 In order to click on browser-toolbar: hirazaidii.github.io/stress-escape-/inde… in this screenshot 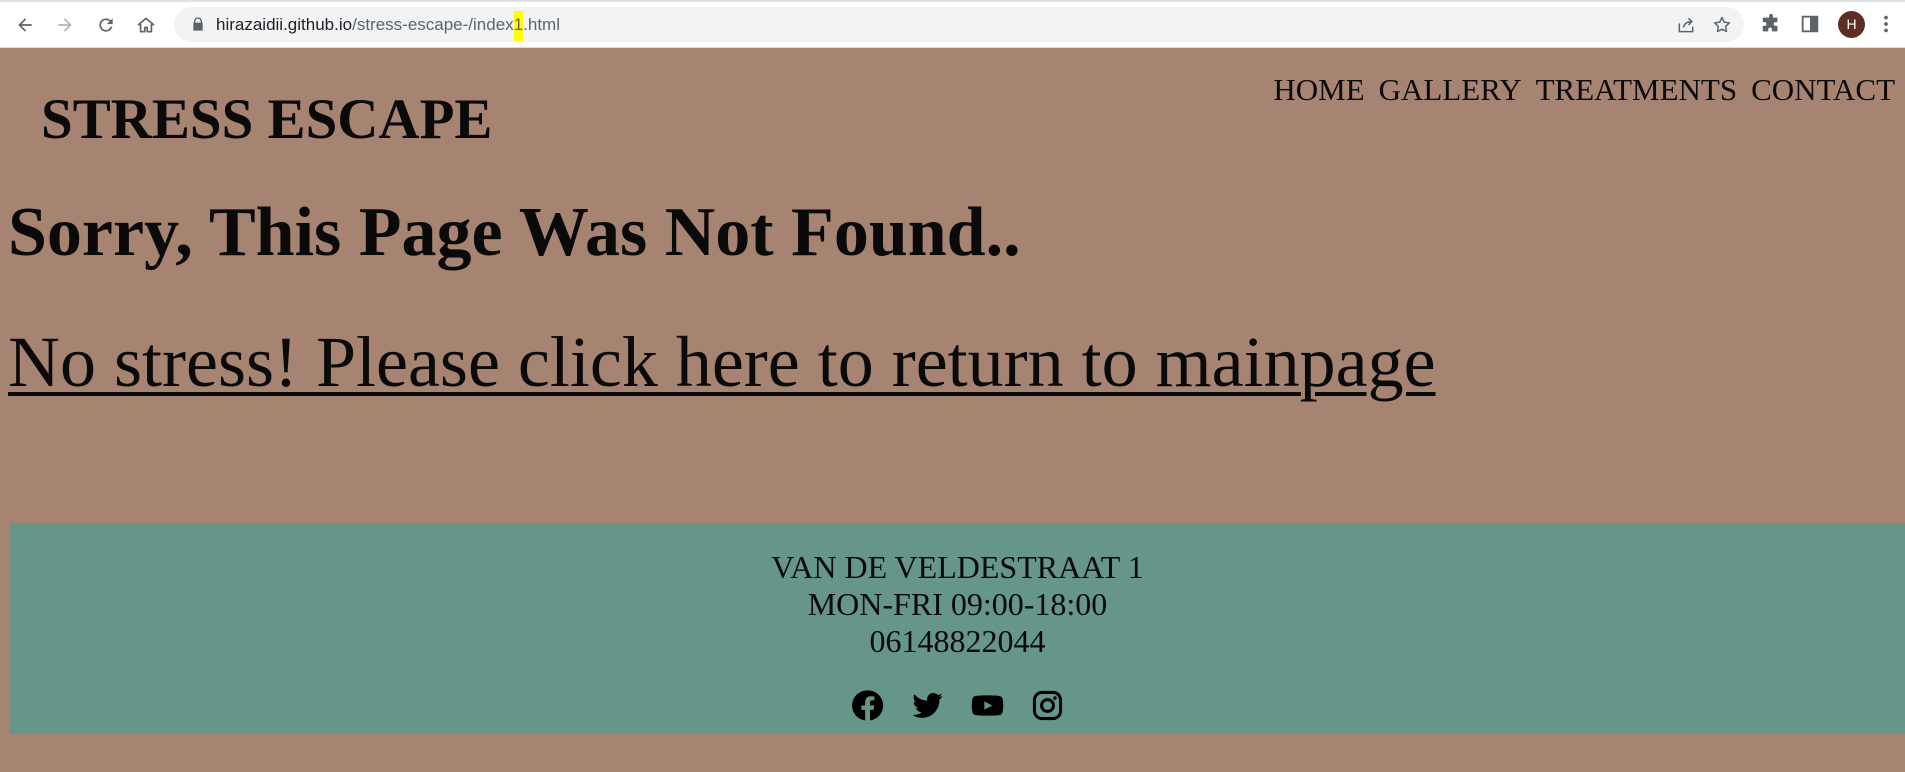, I will do `click(952, 24)`.